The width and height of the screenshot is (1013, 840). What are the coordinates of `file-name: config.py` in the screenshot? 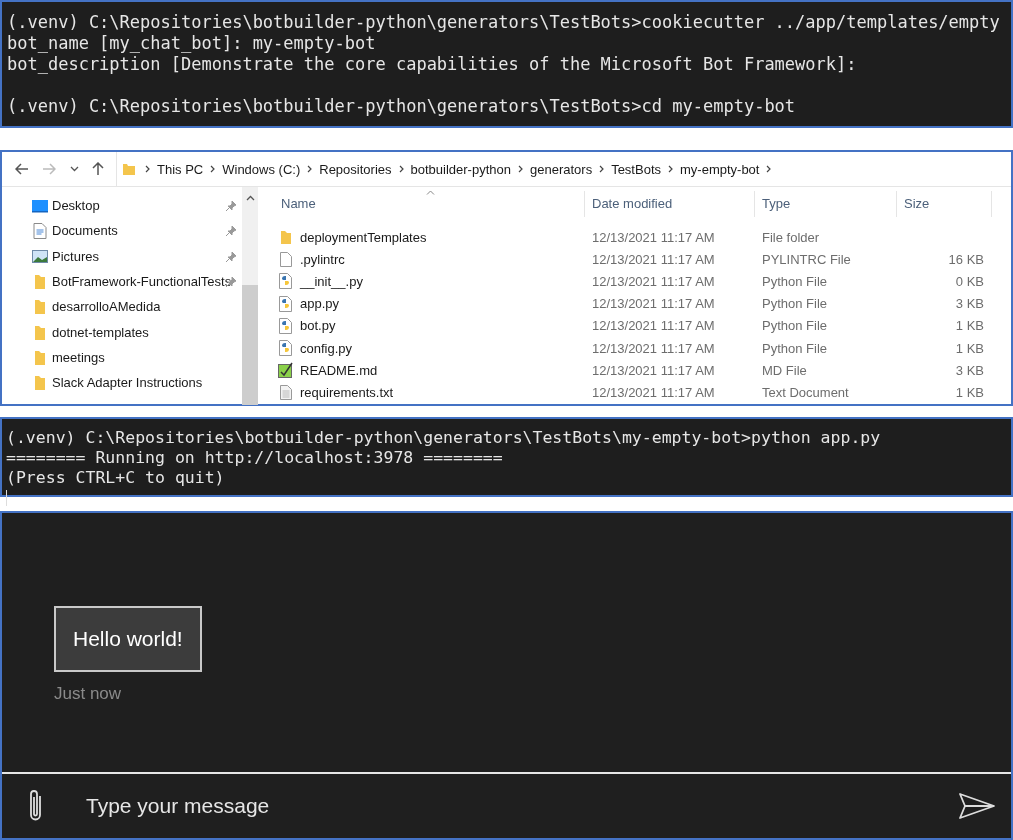 It's located at (429, 348).